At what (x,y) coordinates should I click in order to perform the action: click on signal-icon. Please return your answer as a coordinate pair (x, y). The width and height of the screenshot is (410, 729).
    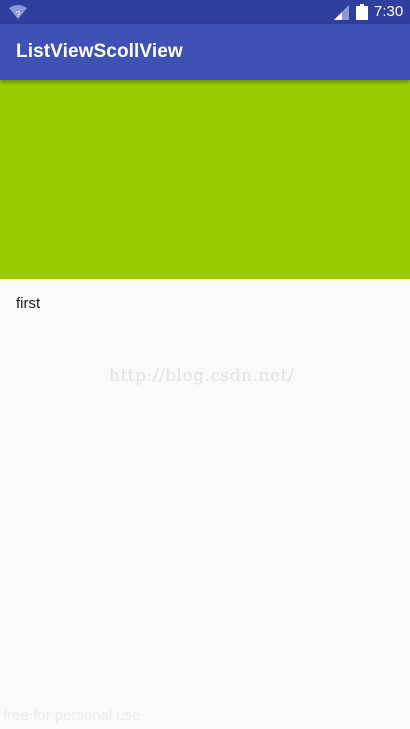
    Looking at the image, I should click on (341, 12).